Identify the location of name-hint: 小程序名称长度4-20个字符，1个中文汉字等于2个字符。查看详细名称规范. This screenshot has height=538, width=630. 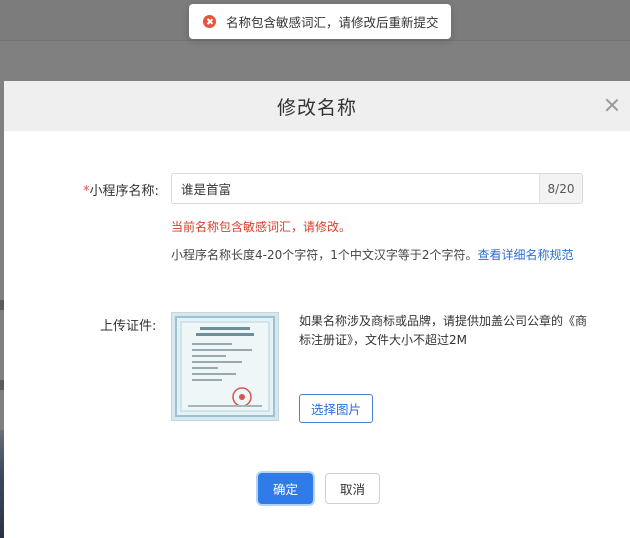
(372, 254).